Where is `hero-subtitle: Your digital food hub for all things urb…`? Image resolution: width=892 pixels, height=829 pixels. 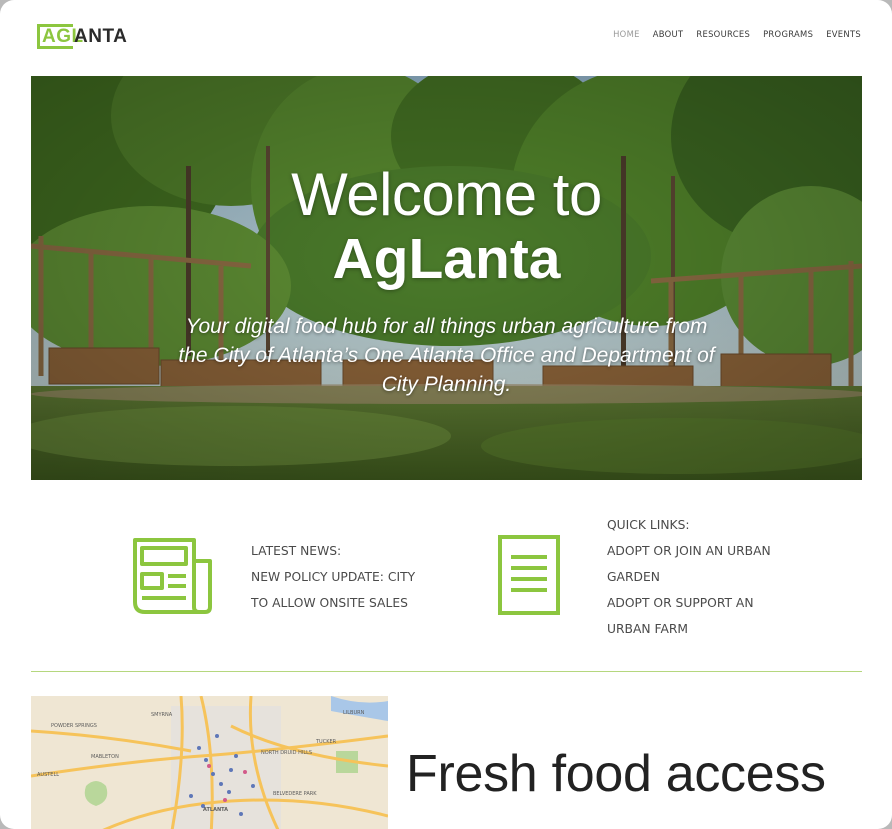
hero-subtitle: Your digital food hub for all things urb… is located at coordinates (446, 355).